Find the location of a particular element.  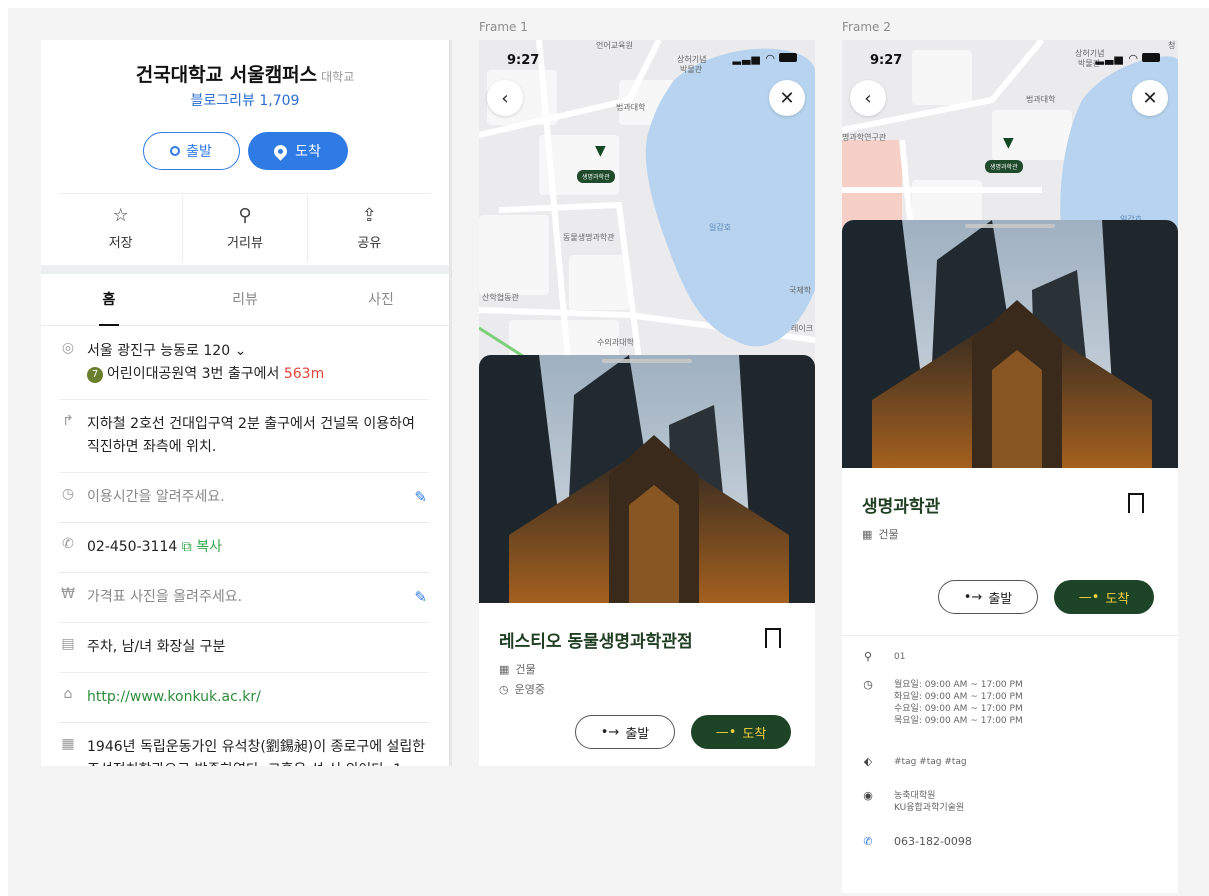

copy-button: ⧉ 복사 is located at coordinates (202, 547).